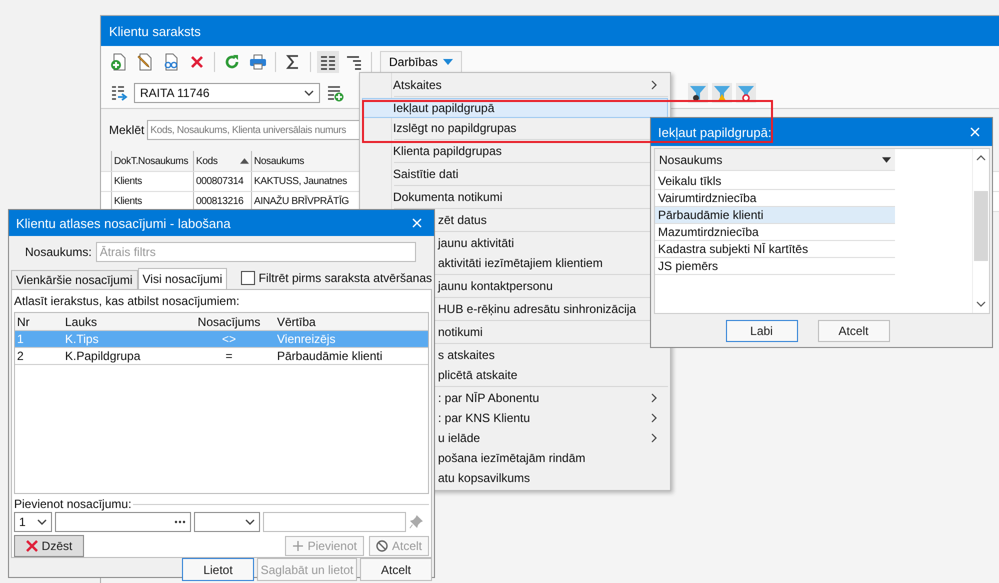 The height and width of the screenshot is (583, 999). I want to click on popup-title: Iekļaut papildgrupā:, so click(715, 132).